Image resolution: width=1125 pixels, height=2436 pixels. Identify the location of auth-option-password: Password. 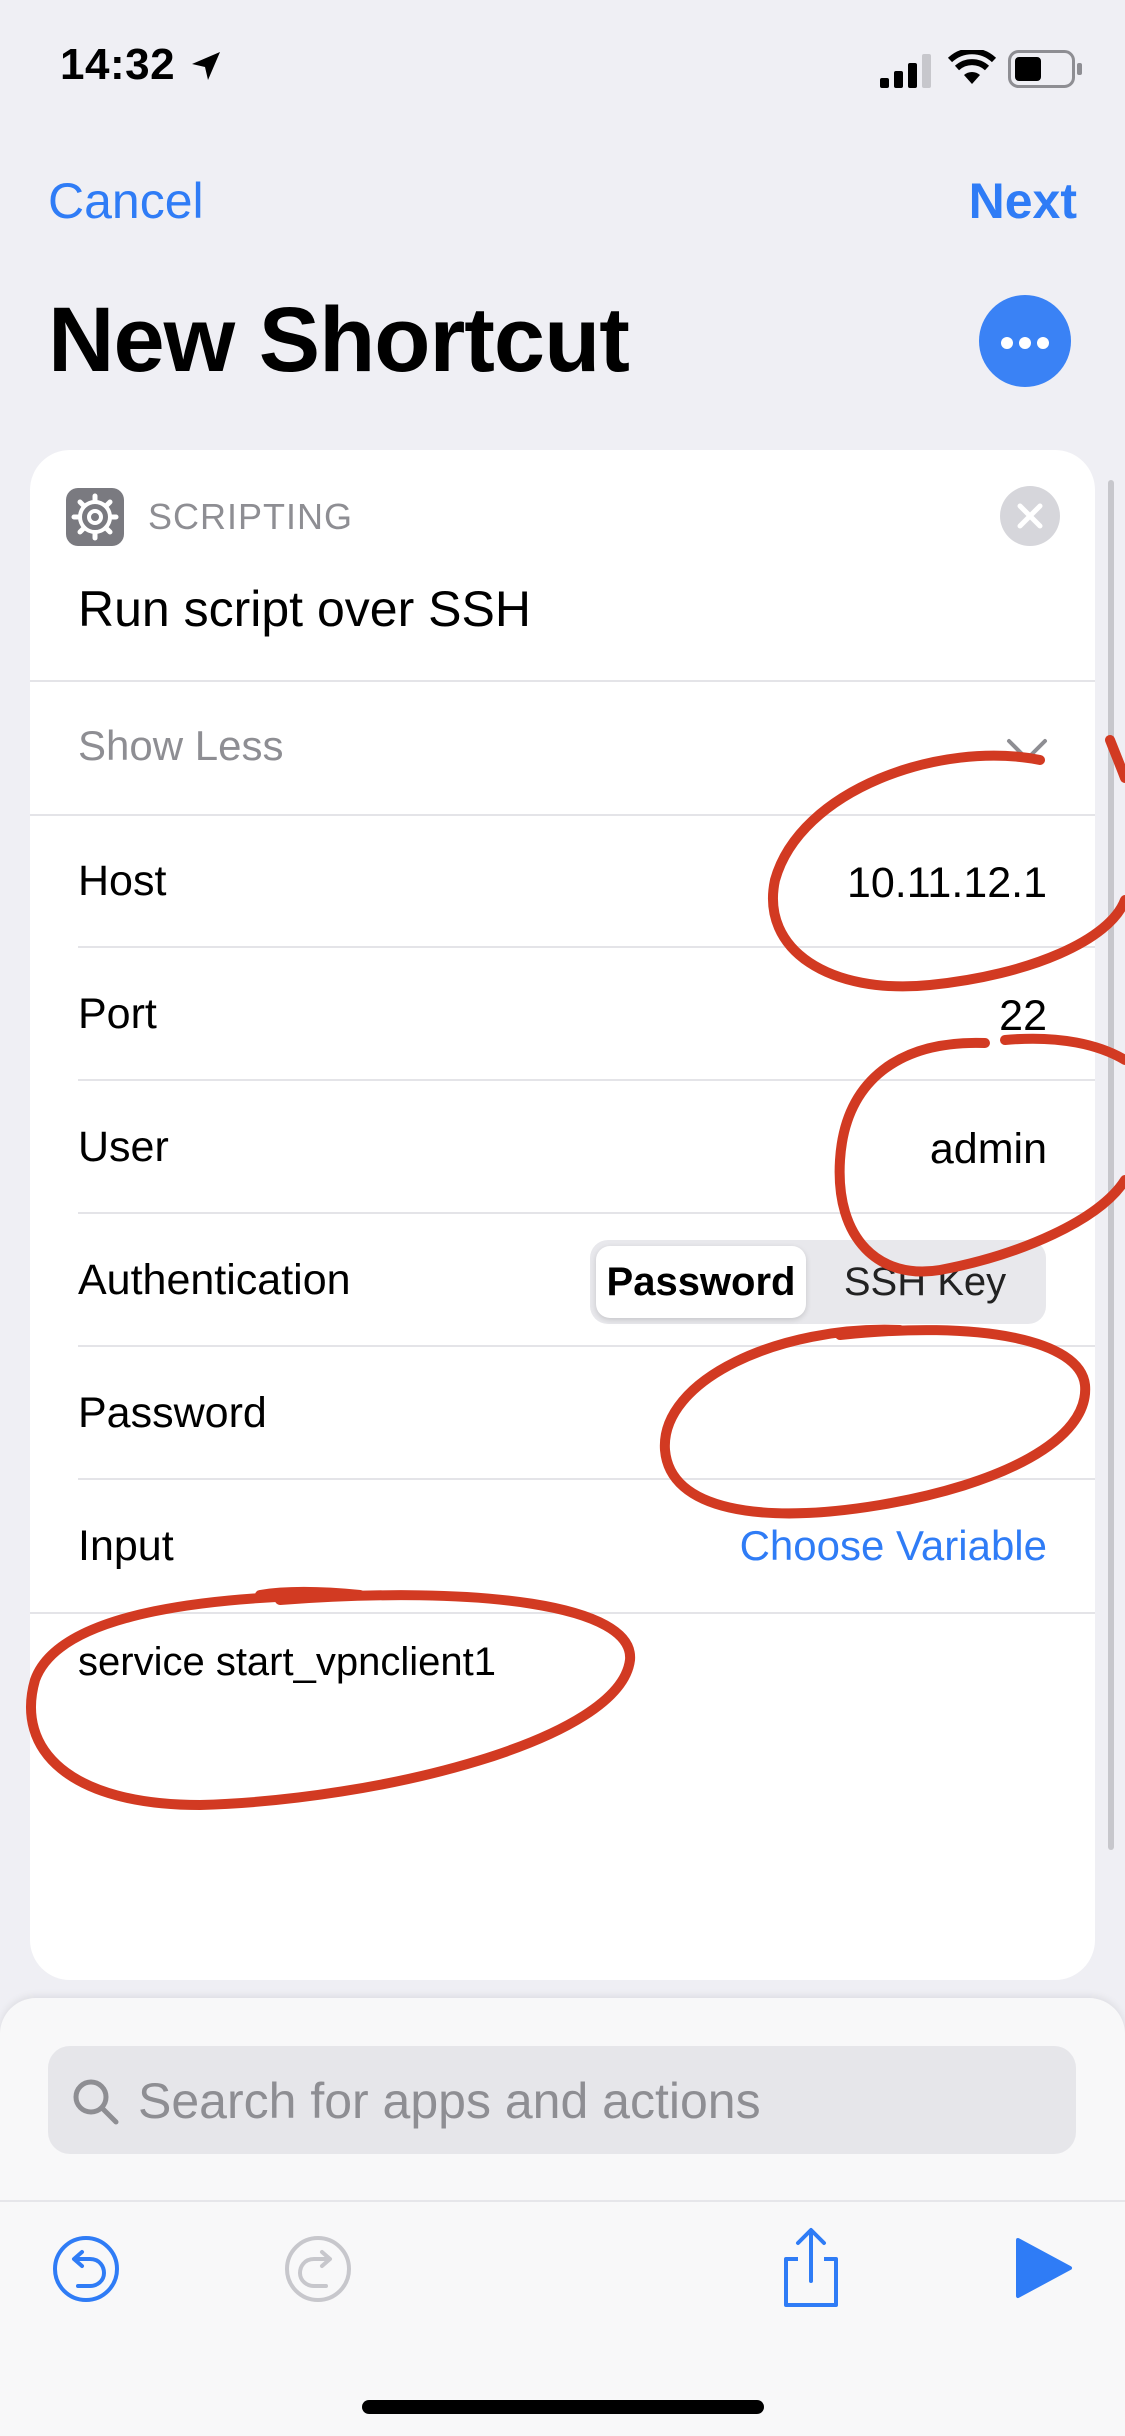
(701, 1282).